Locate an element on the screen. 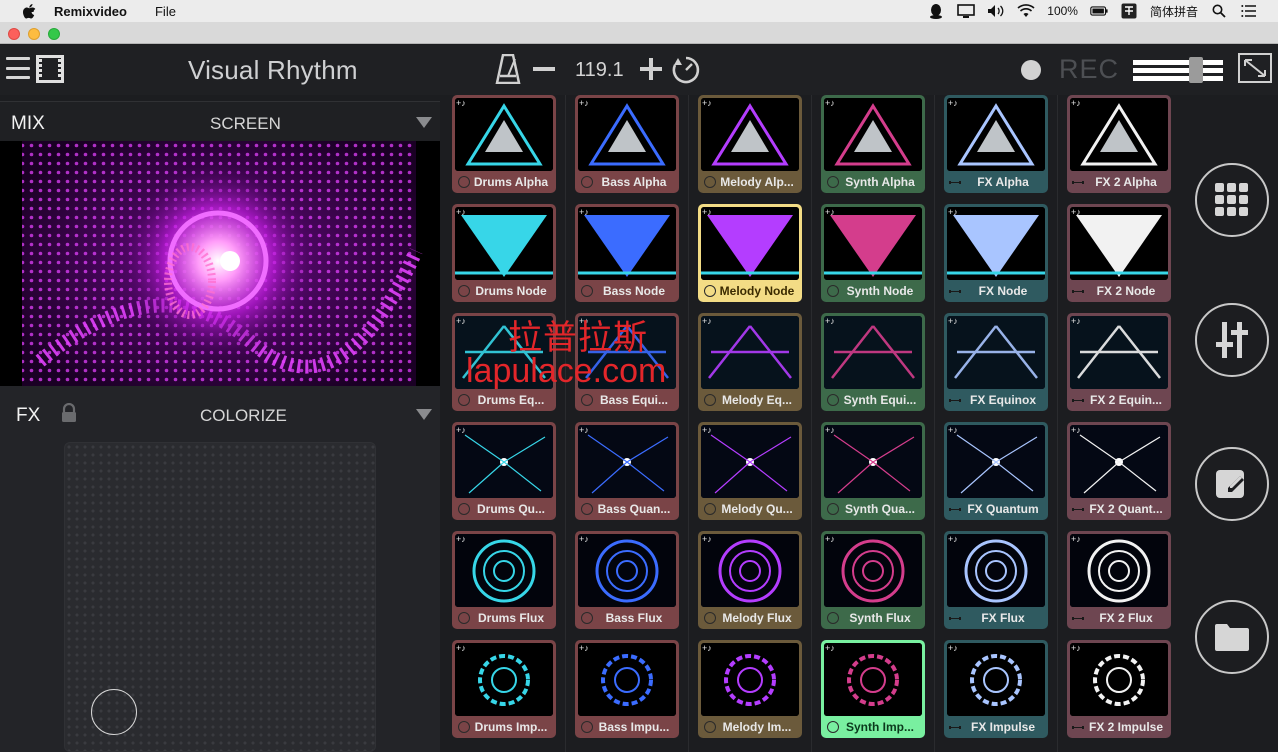  metronome-icon is located at coordinates (508, 69).